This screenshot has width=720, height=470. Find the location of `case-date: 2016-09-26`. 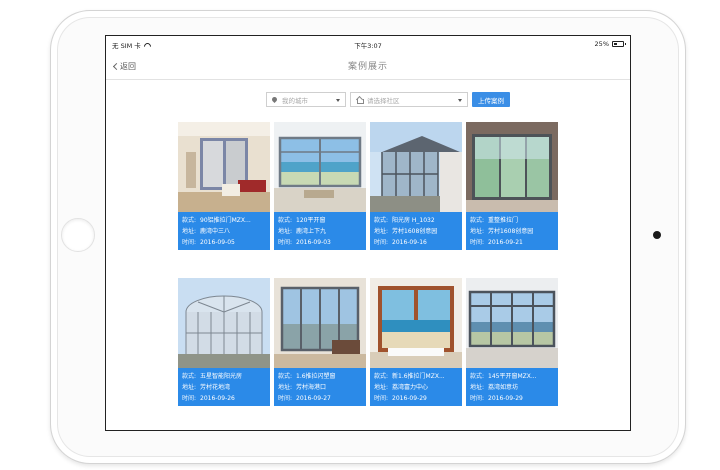

case-date: 2016-09-26 is located at coordinates (217, 398).